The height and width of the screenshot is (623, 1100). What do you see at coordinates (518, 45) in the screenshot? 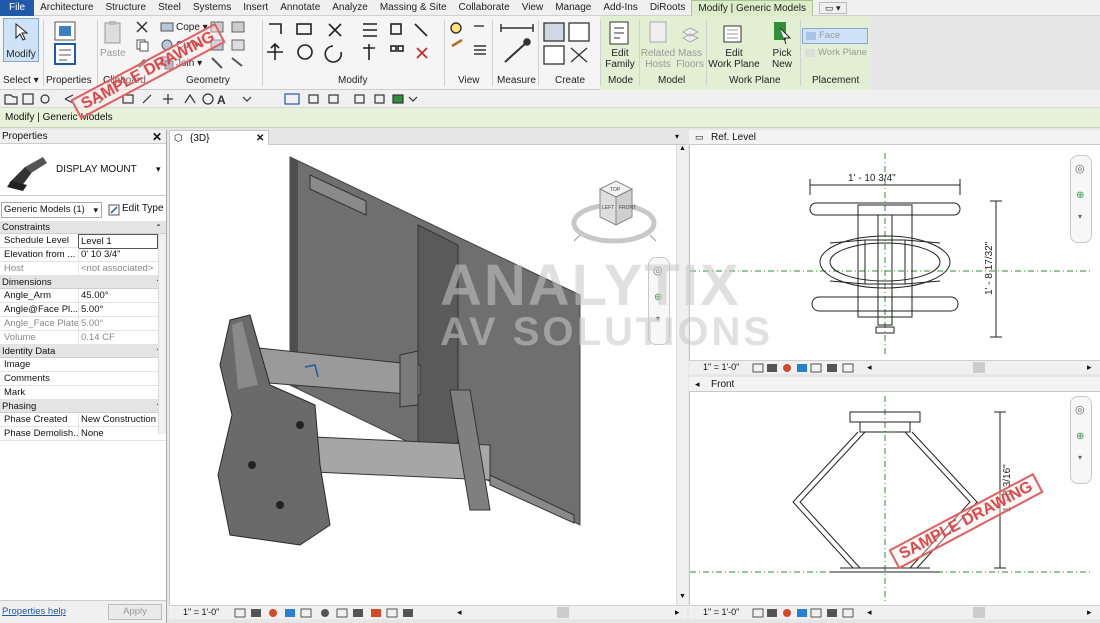
I see `measure-tools-icons` at bounding box center [518, 45].